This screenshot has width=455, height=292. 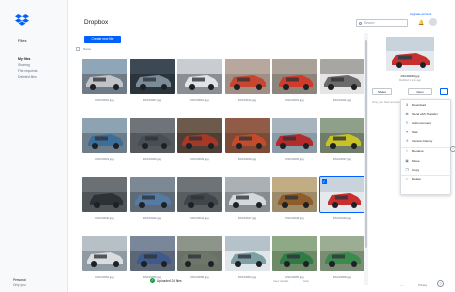 What do you see at coordinates (342, 277) in the screenshot?
I see `file-name: DSC03068.jpg` at bounding box center [342, 277].